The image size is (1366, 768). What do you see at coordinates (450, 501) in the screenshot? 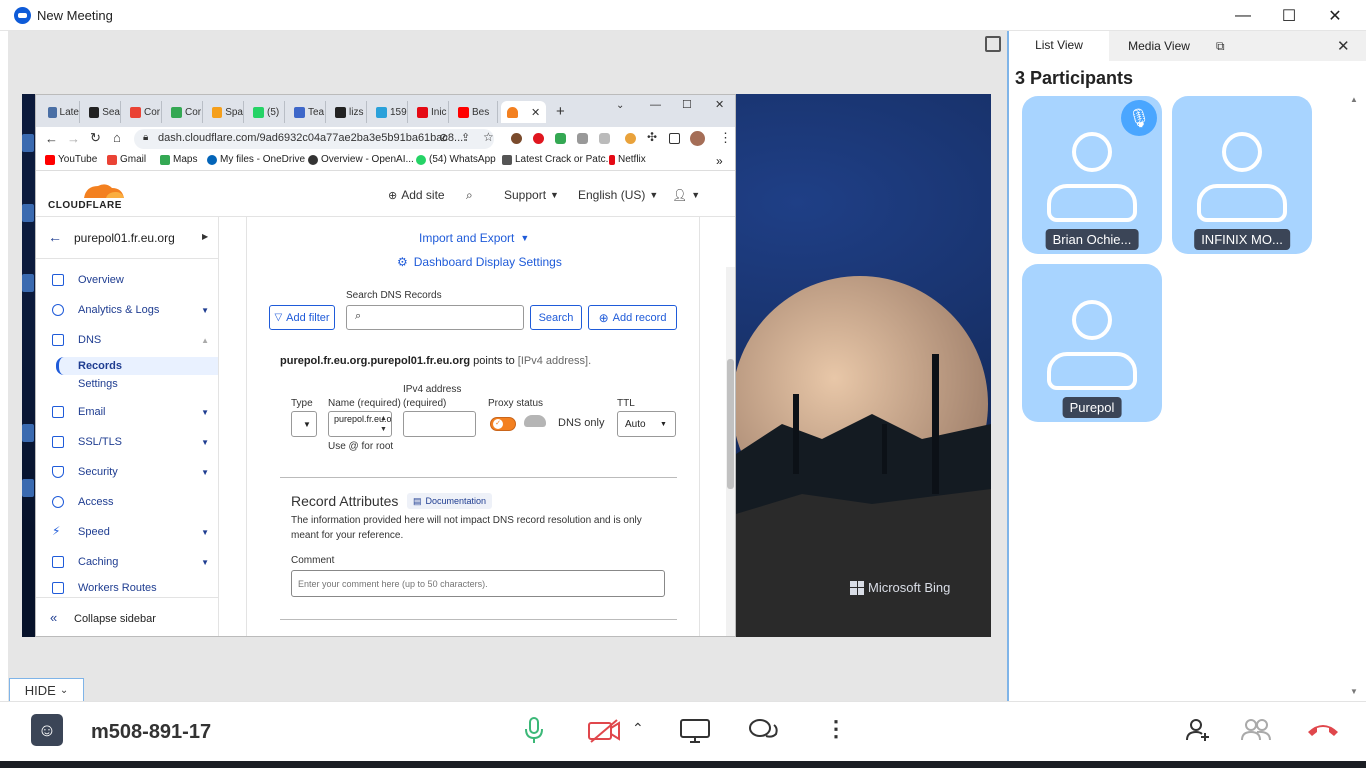
I see `documentation-link: ▤ Documentation` at bounding box center [450, 501].